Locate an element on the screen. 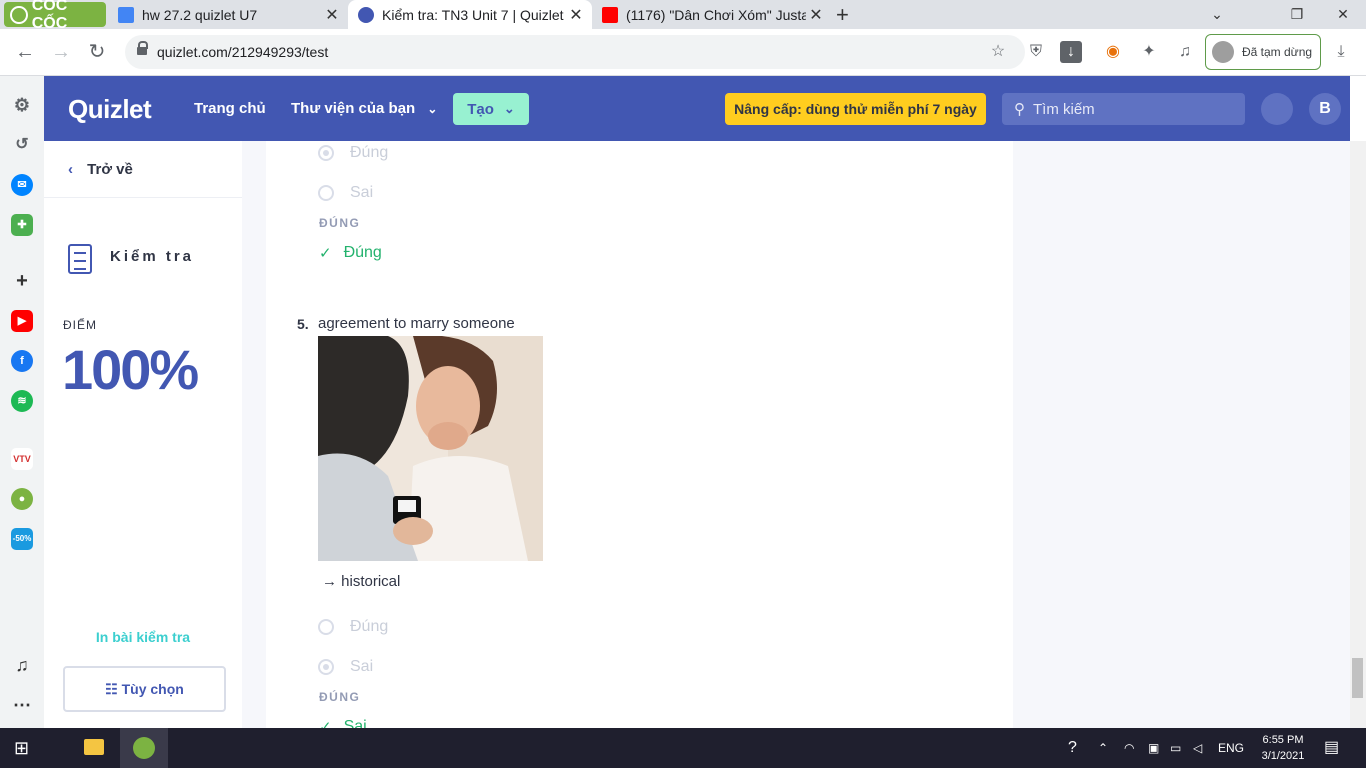 The image size is (1366, 775). bookmark-star-icon: ☆ is located at coordinates (998, 52).